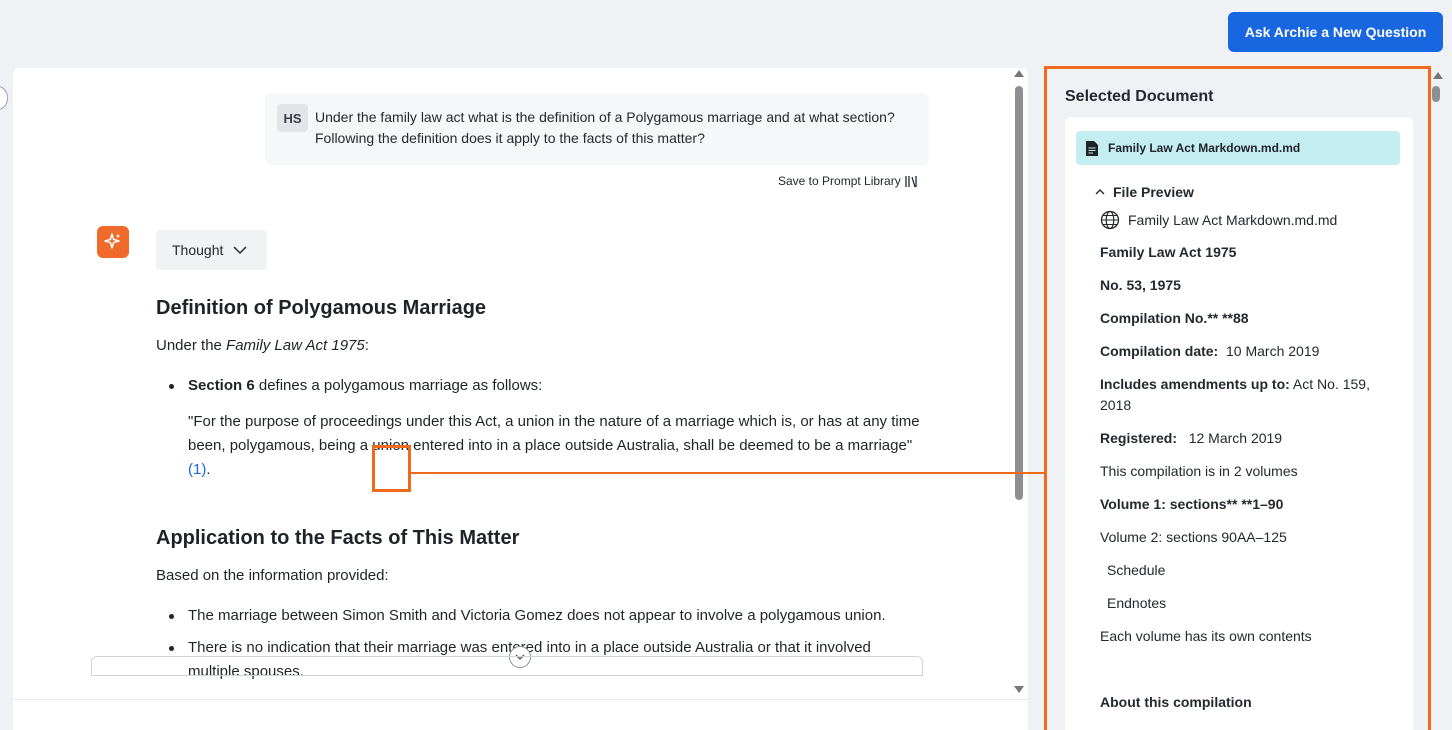  I want to click on doc-volumes: This compilation is in 2 volumes, so click(1199, 471).